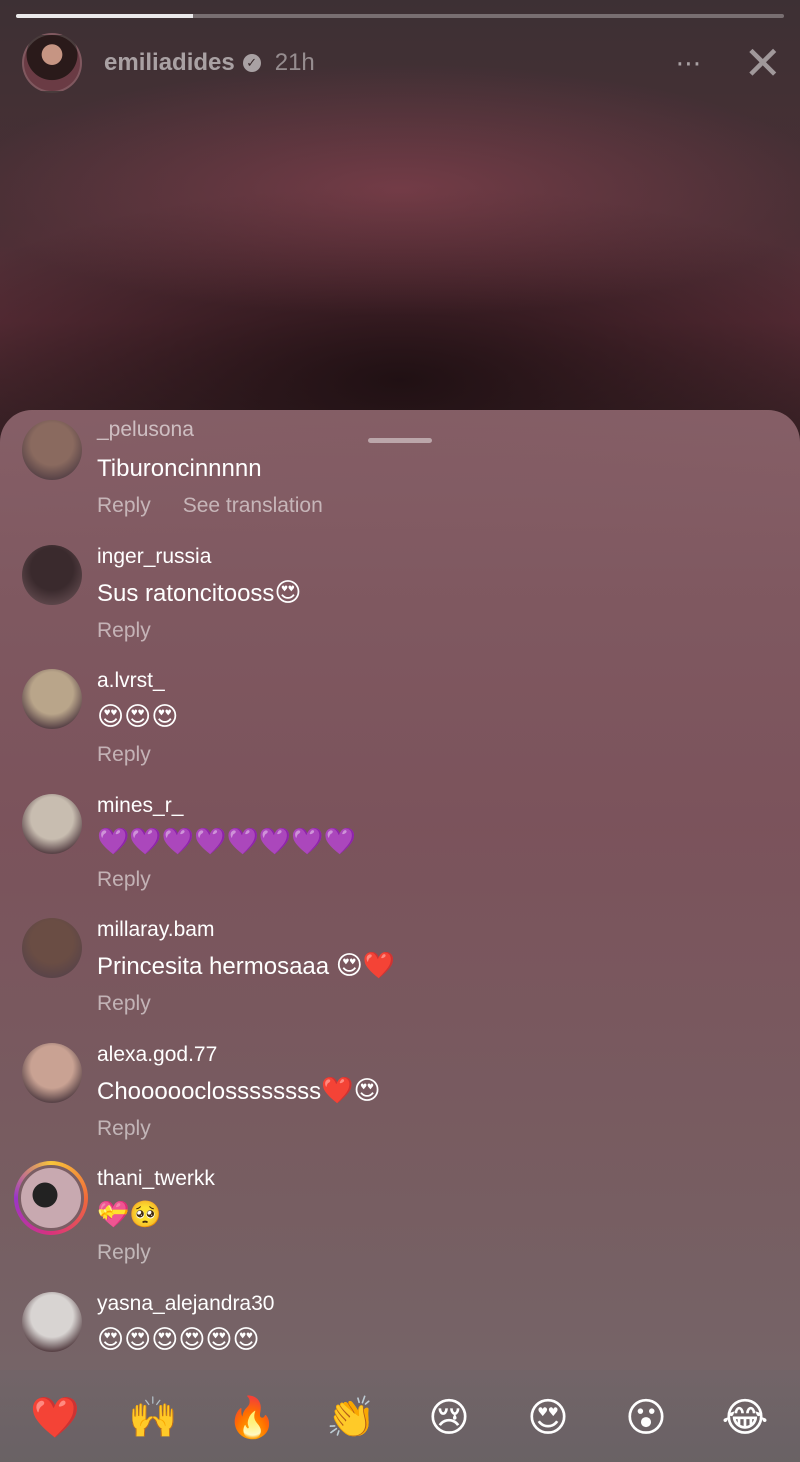 Image resolution: width=800 pixels, height=1462 pixels. What do you see at coordinates (154, 557) in the screenshot?
I see `comment-username: inger_russia` at bounding box center [154, 557].